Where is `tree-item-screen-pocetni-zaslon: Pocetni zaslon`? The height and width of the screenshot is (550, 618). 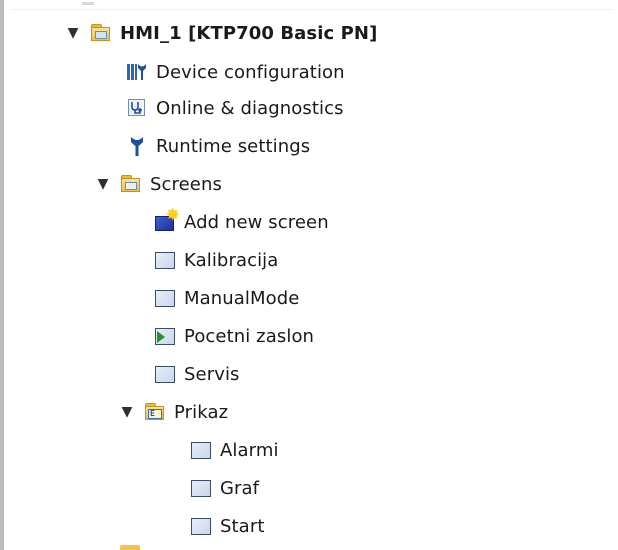
tree-item-screen-pocetni-zaslon: Pocetni zaslon is located at coordinates (234, 336).